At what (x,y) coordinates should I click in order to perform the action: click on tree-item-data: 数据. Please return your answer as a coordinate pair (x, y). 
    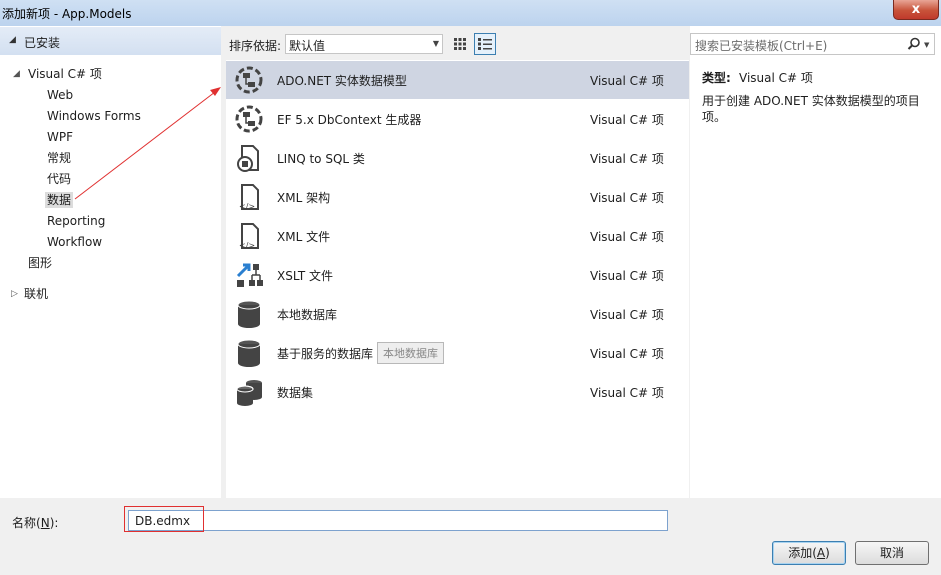
    Looking at the image, I should click on (59, 200).